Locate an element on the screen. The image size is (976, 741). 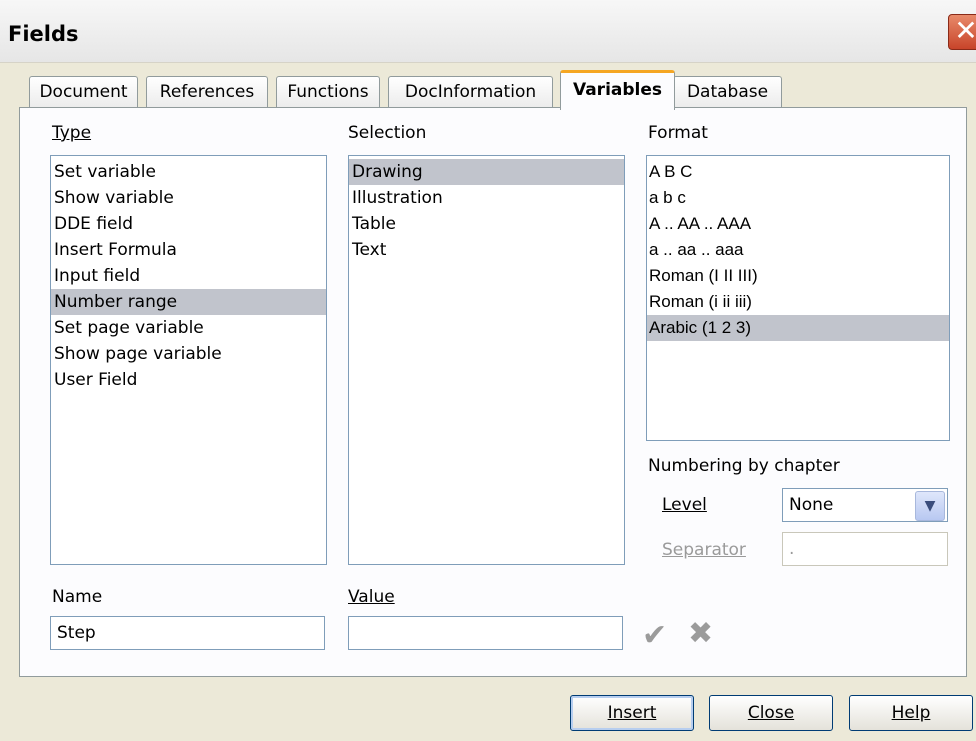
insert-button: Insert is located at coordinates (632, 713).